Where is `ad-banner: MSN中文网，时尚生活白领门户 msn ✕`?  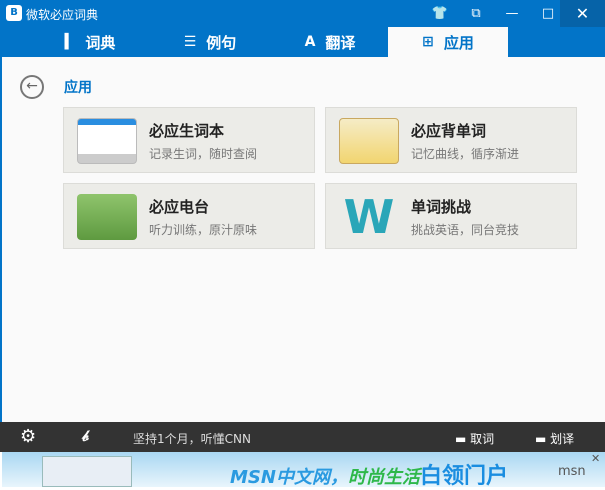
ad-banner: MSN中文网，时尚生活白领门户 msn ✕ is located at coordinates (303, 470).